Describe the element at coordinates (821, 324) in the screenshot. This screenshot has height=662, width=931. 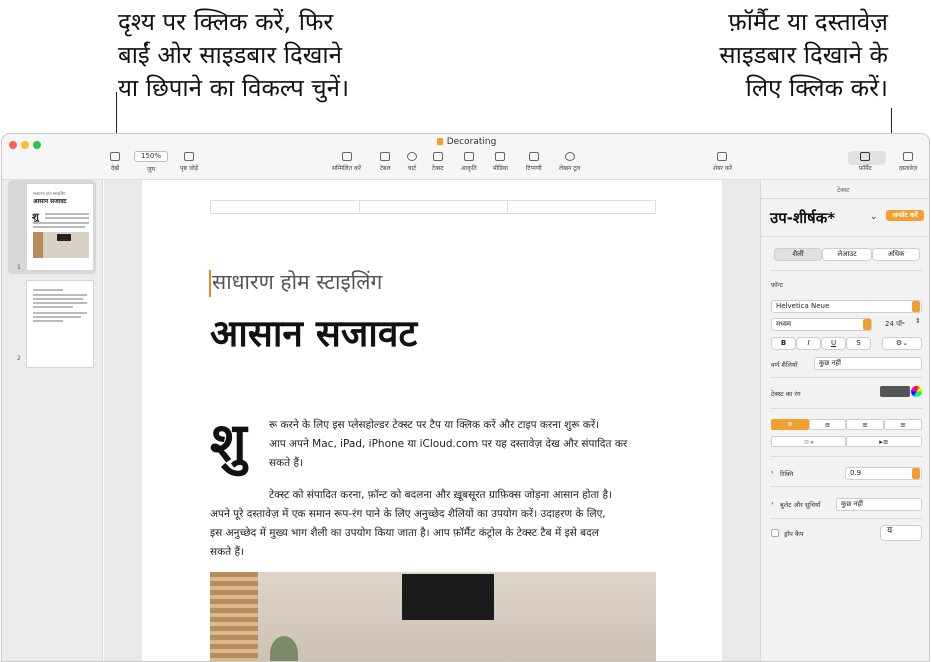
I see `font-weight-select: मध्यम` at that location.